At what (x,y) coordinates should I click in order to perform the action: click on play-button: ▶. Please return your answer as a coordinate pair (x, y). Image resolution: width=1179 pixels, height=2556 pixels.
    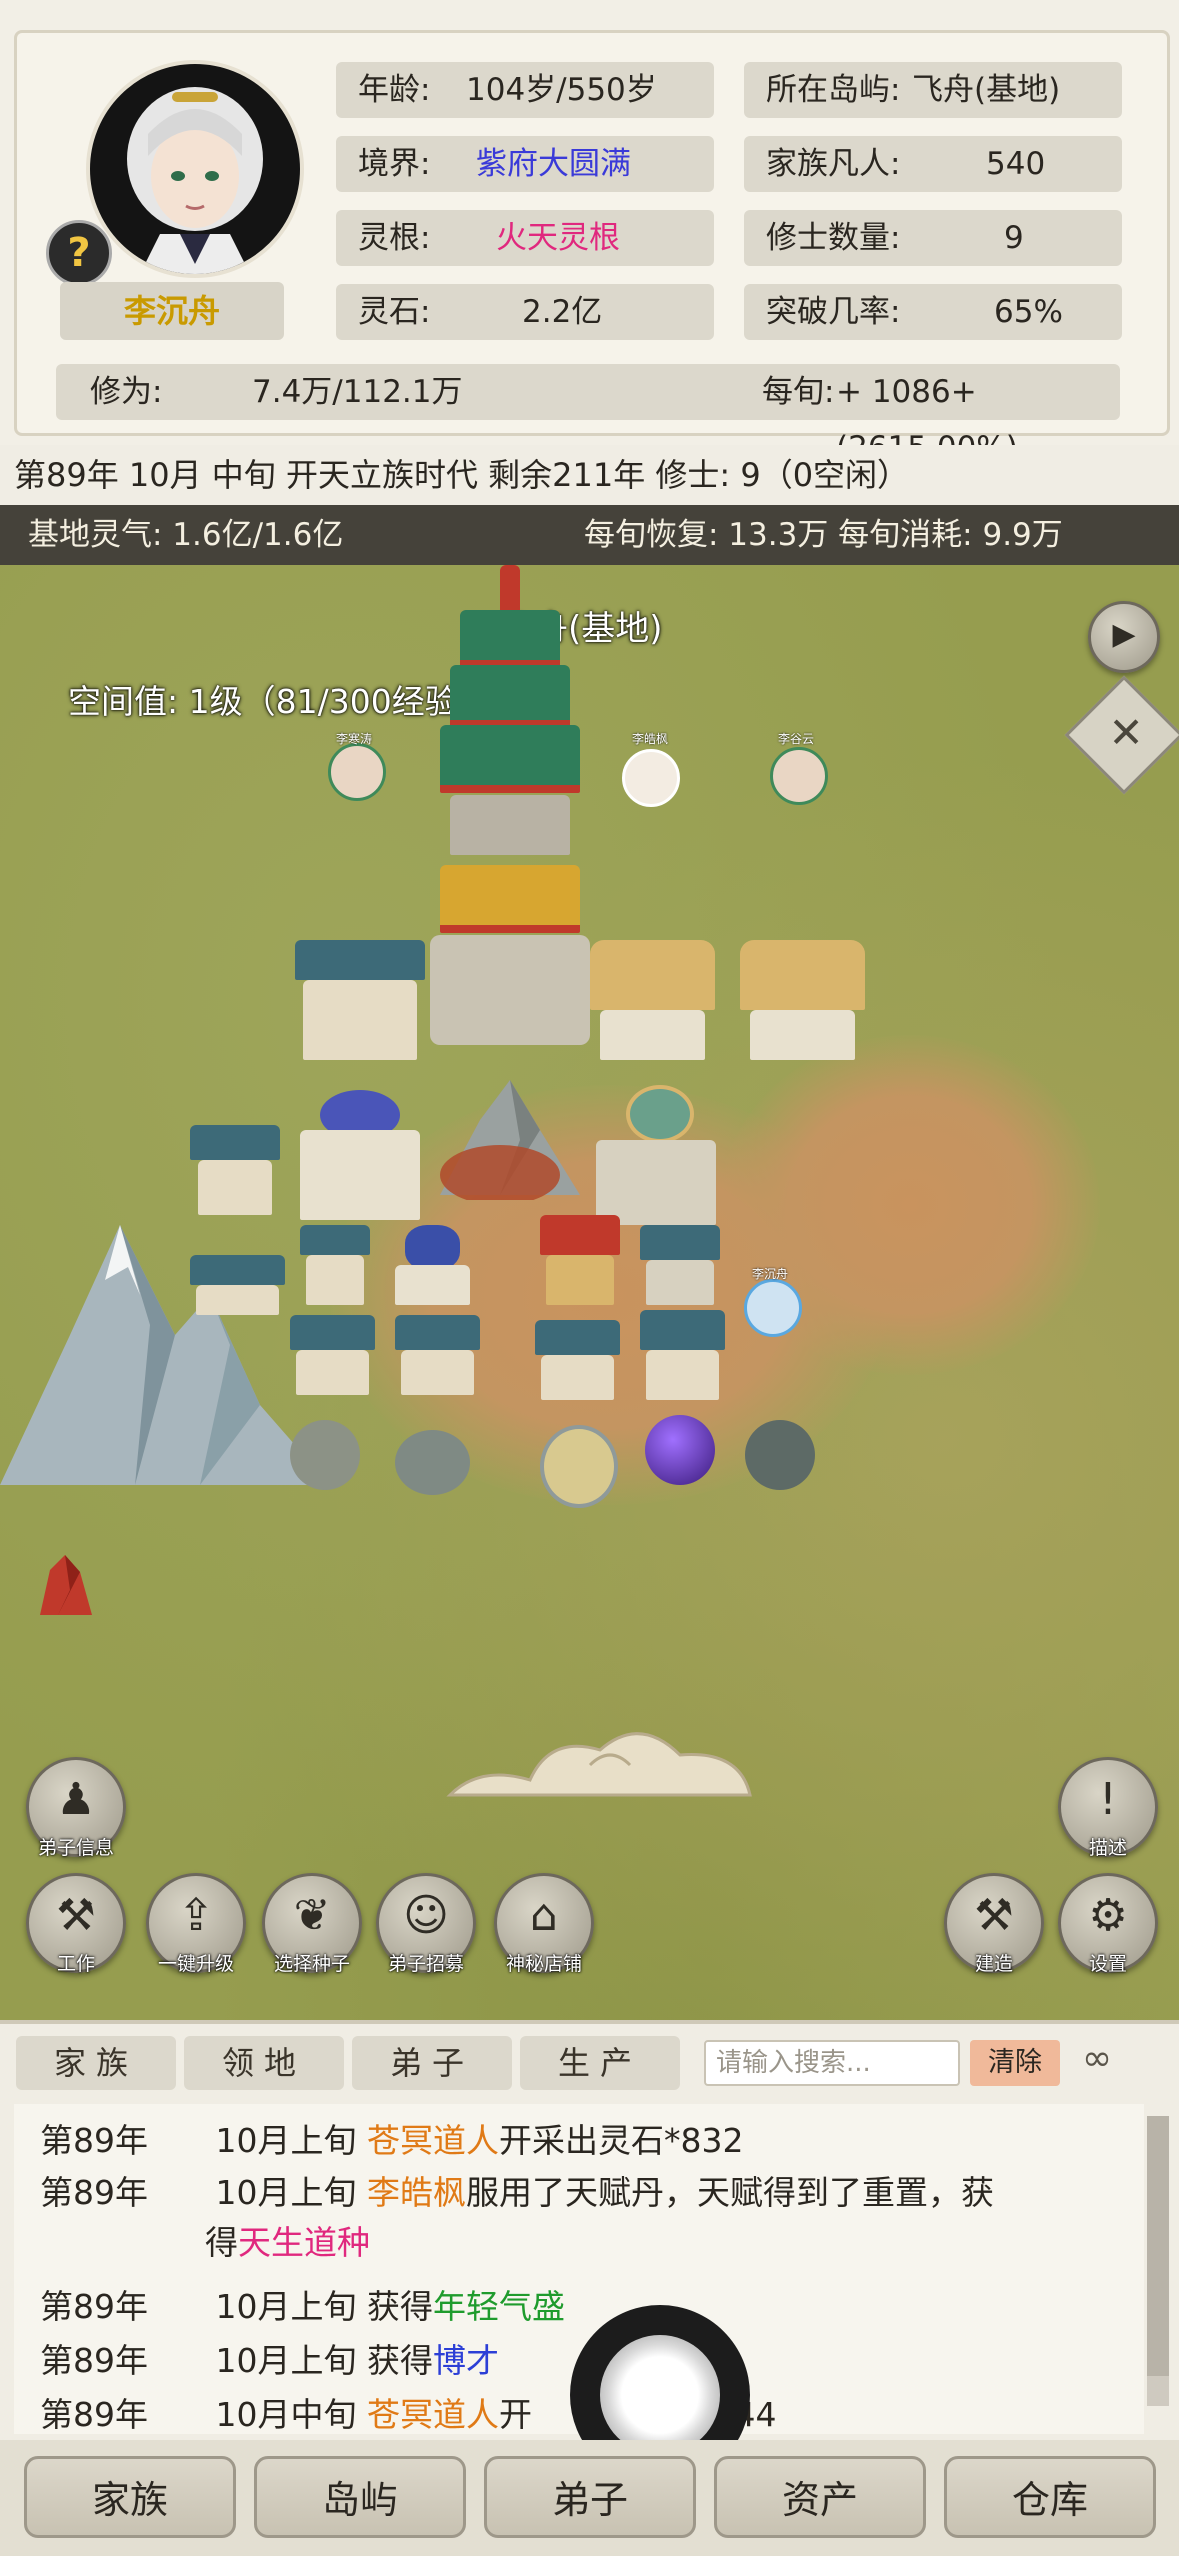
    Looking at the image, I should click on (1124, 637).